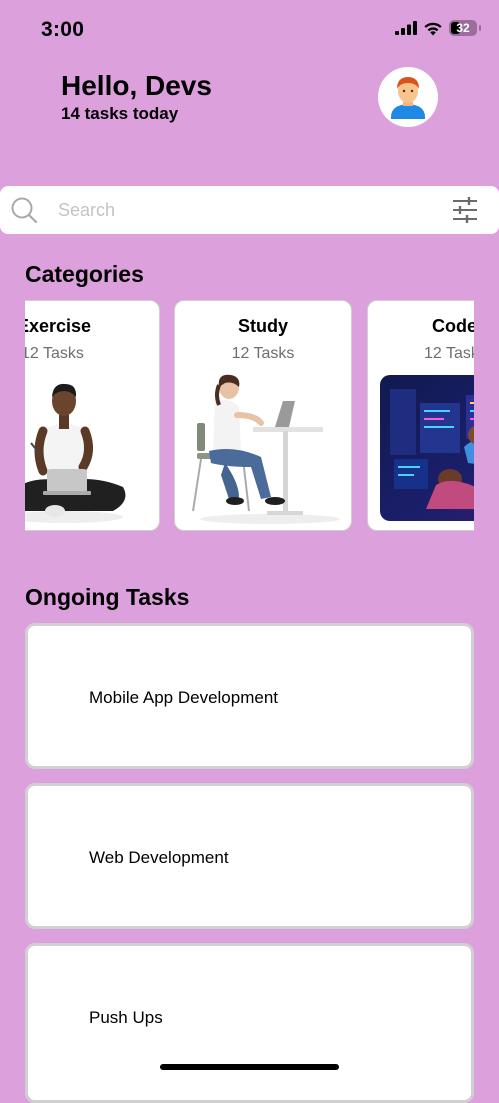 This screenshot has height=1103, width=499. What do you see at coordinates (249, 29) in the screenshot?
I see `status-bar: 3:00 32` at bounding box center [249, 29].